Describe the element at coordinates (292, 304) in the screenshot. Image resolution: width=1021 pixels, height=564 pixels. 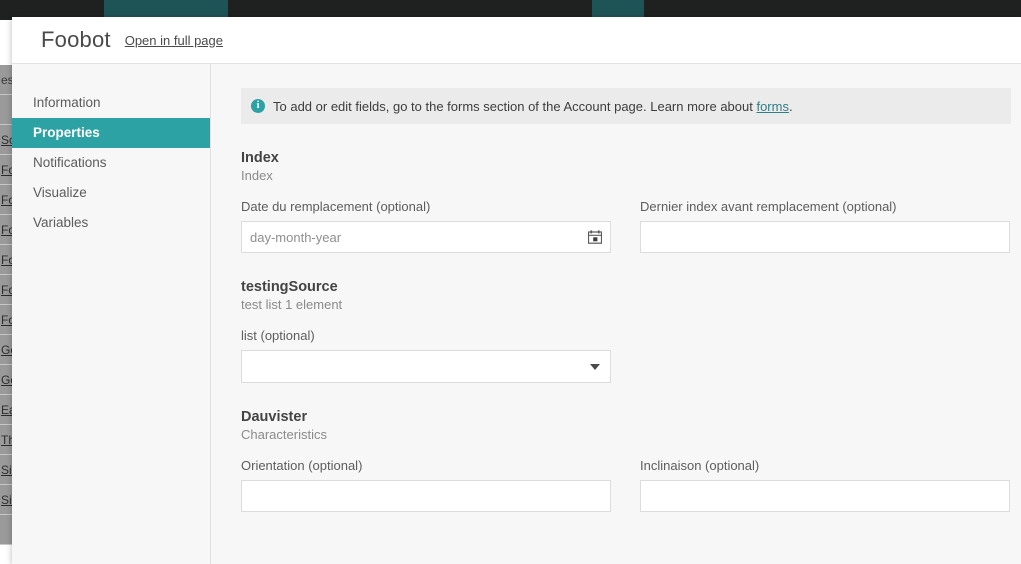
I see `section-subtitle: test list 1 element` at that location.